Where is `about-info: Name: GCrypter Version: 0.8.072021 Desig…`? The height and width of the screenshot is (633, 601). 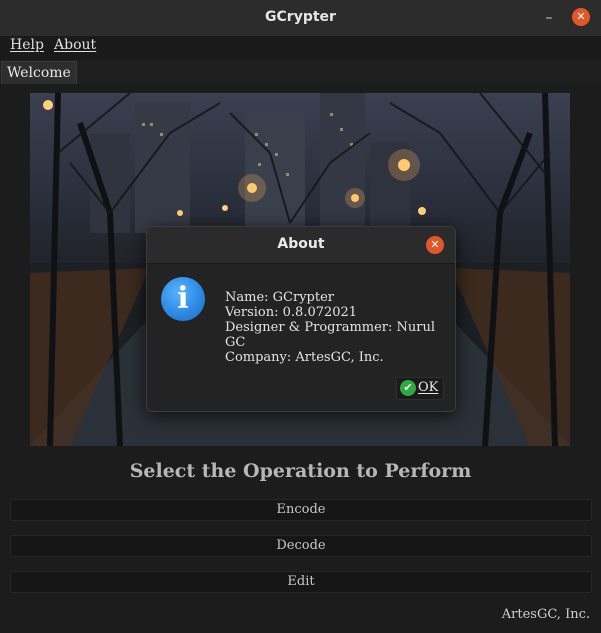
about-info: Name: GCrypter Version: 0.8.072021 Desig… is located at coordinates (340, 327).